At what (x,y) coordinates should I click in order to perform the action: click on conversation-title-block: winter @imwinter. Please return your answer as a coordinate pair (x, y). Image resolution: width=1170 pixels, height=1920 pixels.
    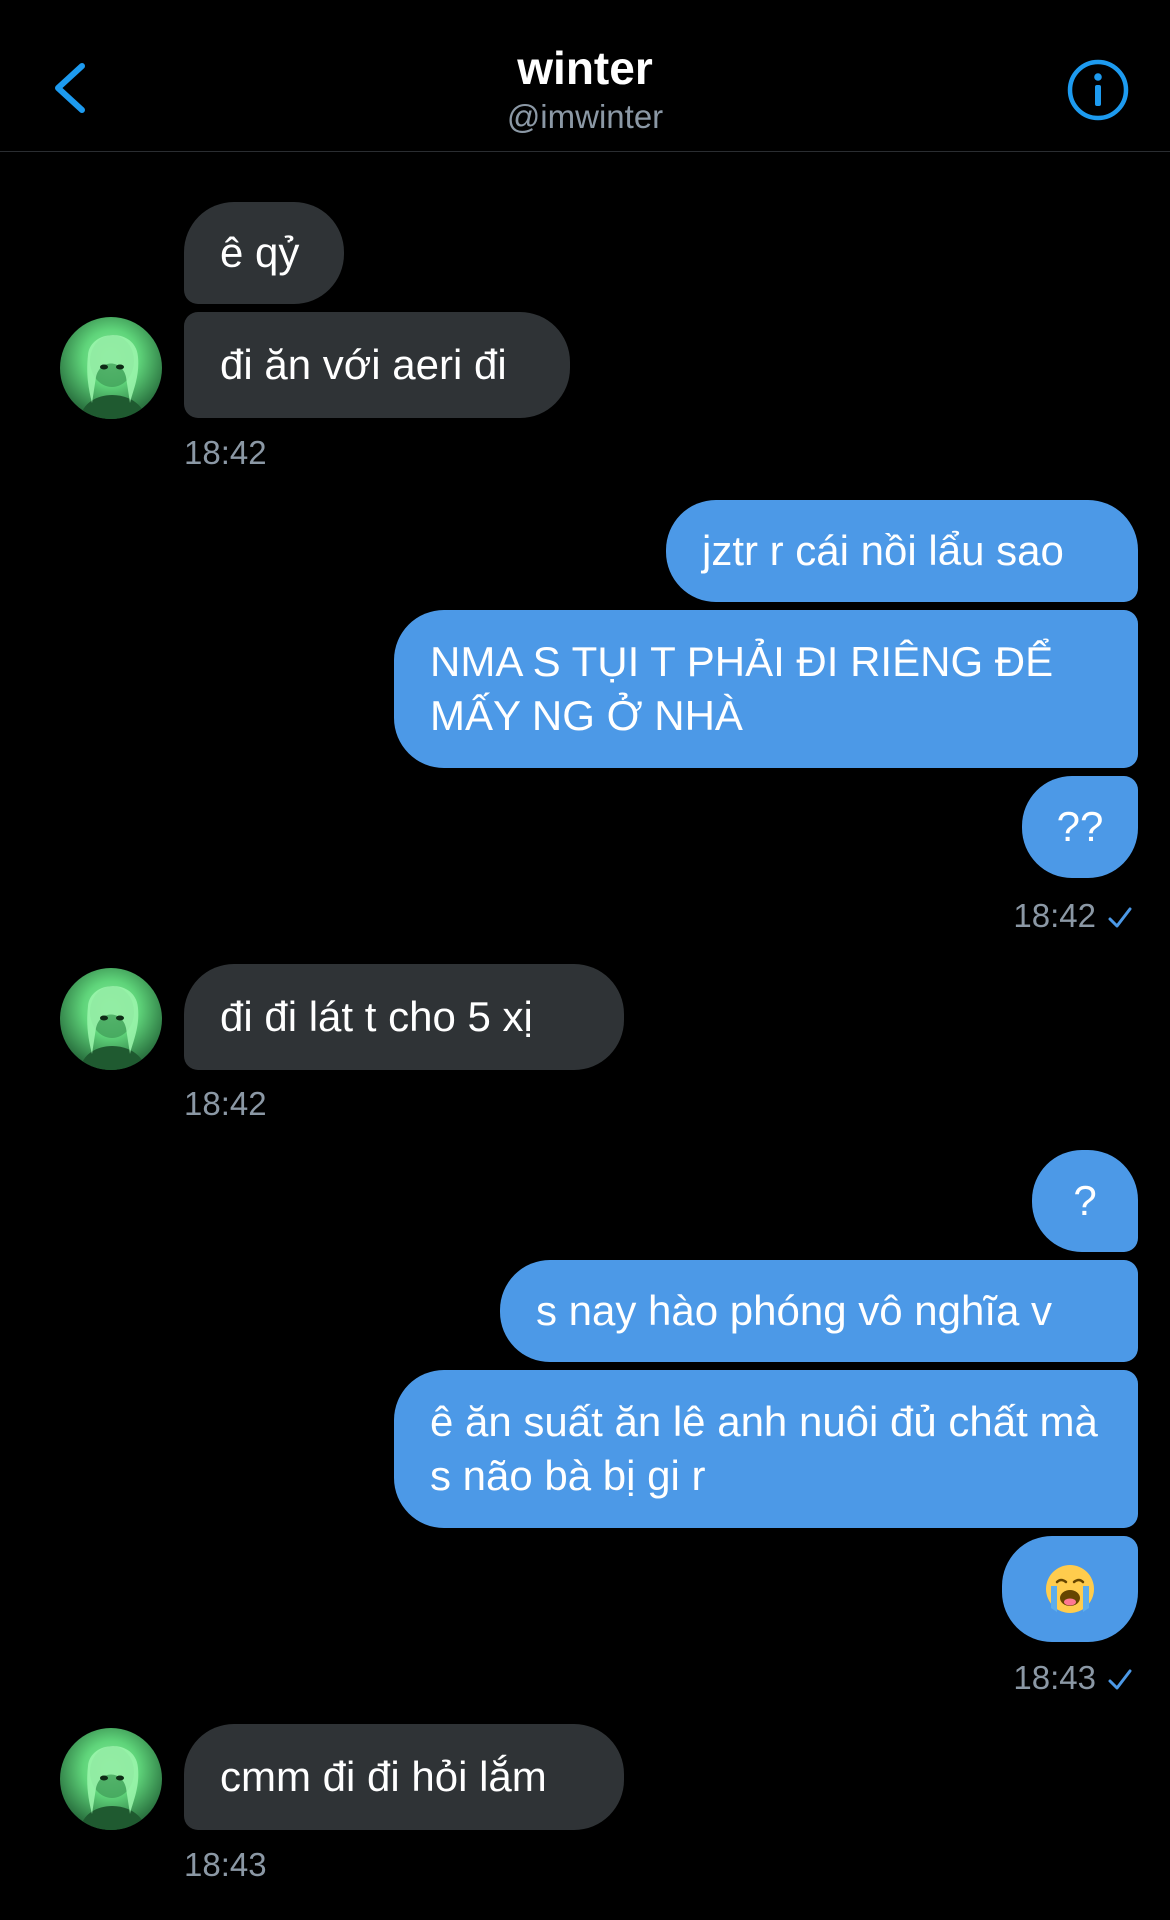
    Looking at the image, I should click on (585, 89).